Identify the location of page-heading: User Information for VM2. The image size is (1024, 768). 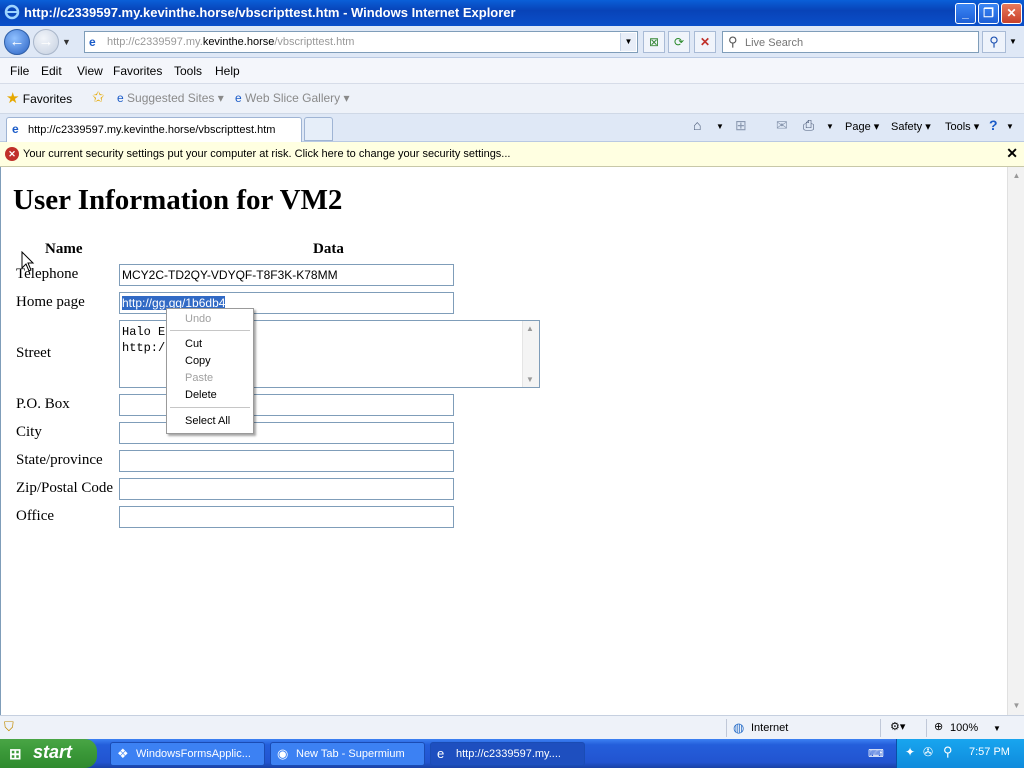
(178, 200).